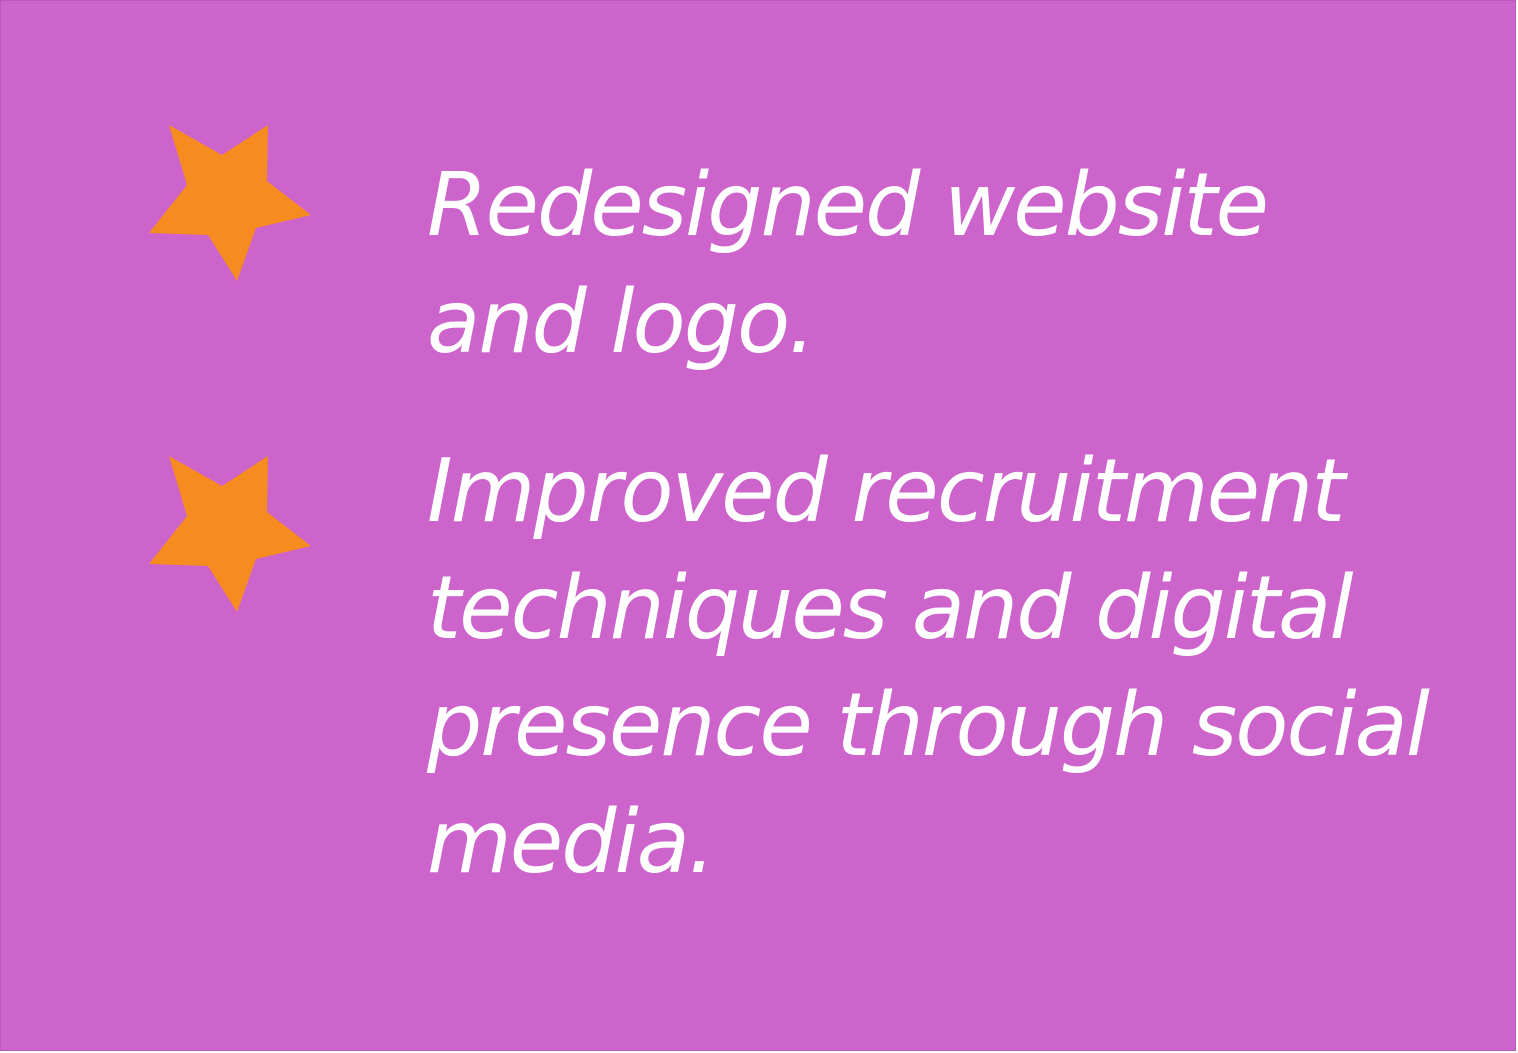 The width and height of the screenshot is (1518, 1053). I want to click on accomplishment-text: Redesigned website and logo., so click(848, 263).